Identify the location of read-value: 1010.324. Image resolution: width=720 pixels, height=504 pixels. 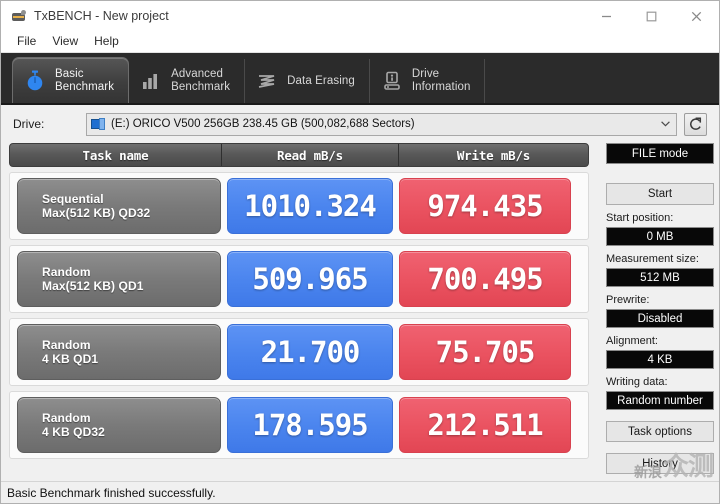
(310, 206).